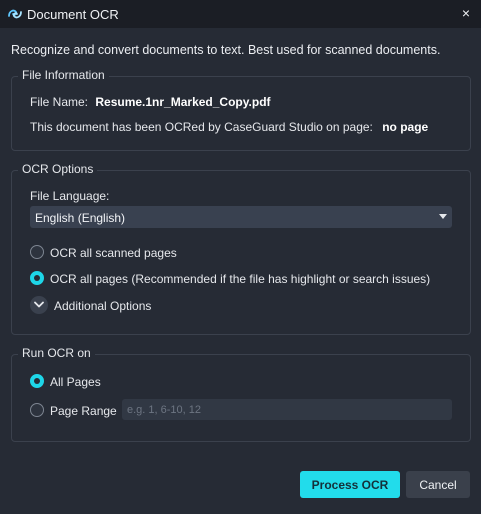  Describe the element at coordinates (56, 353) in the screenshot. I see `run-ocr-on-title: Run OCR on` at that location.